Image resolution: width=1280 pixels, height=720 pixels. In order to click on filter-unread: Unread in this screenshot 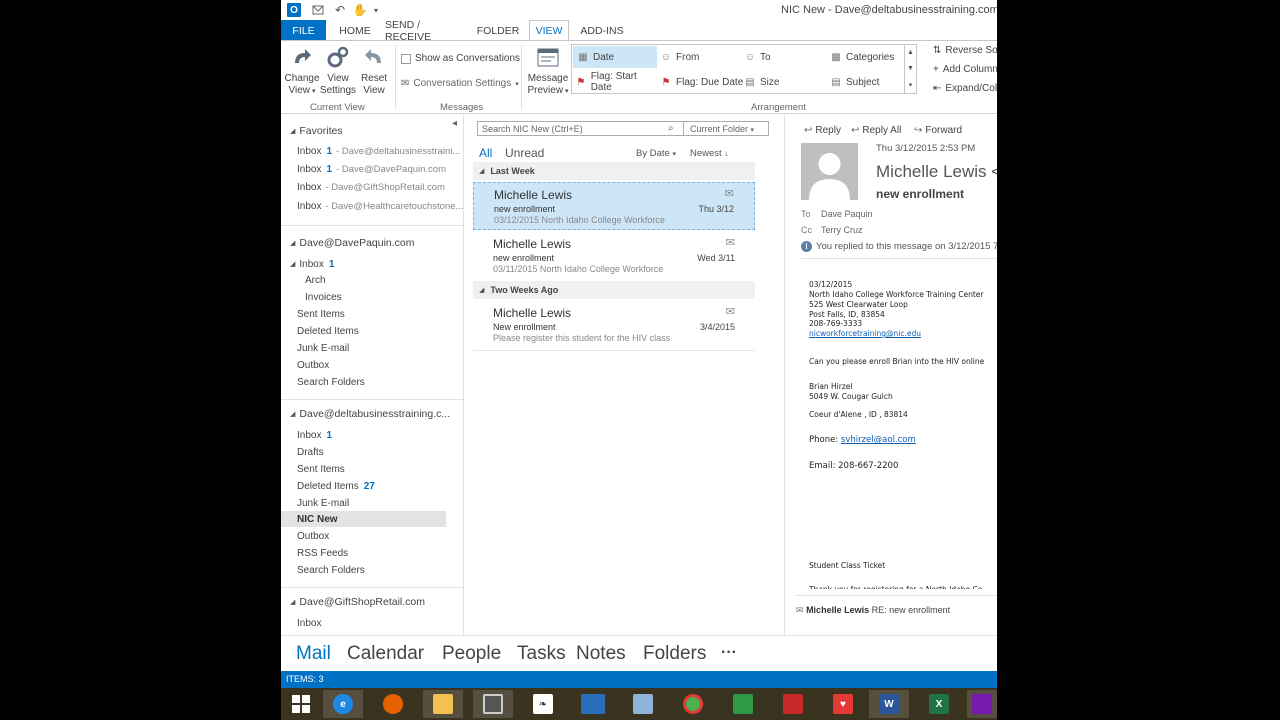, I will do `click(524, 153)`.